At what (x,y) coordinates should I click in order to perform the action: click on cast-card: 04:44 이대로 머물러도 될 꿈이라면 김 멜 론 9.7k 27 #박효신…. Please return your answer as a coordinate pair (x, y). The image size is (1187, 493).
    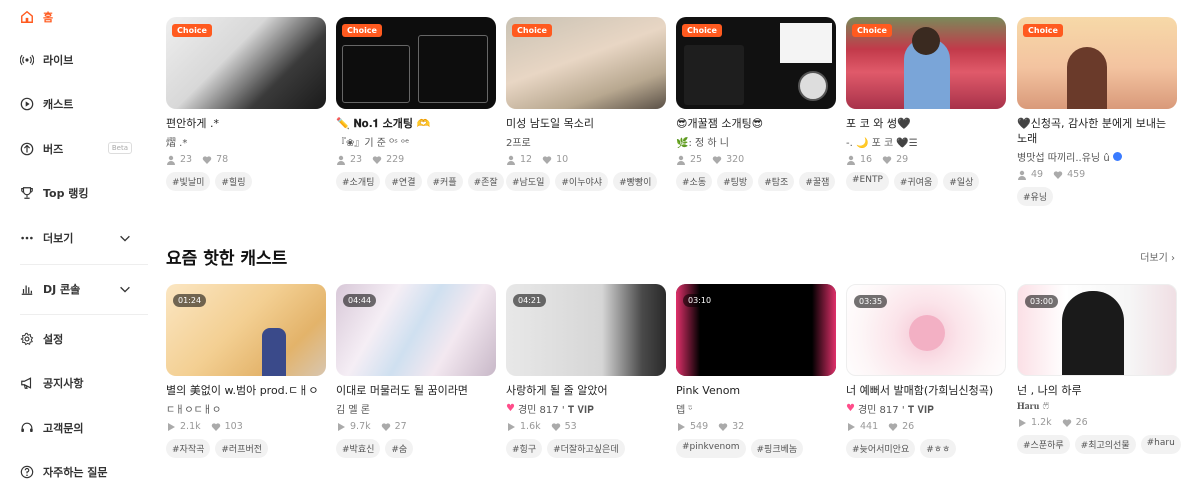
    Looking at the image, I should click on (416, 371).